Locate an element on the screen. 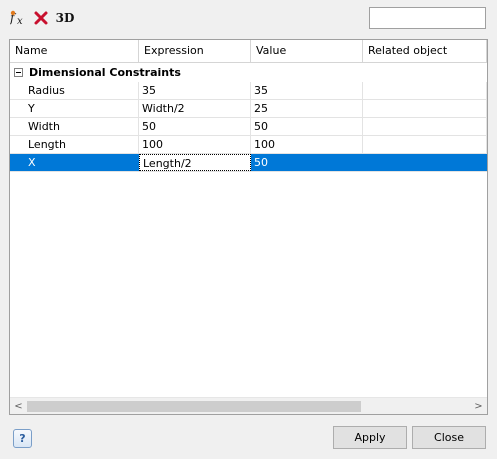 The image size is (497, 459). horizontal-scrollbar: < > is located at coordinates (248, 405).